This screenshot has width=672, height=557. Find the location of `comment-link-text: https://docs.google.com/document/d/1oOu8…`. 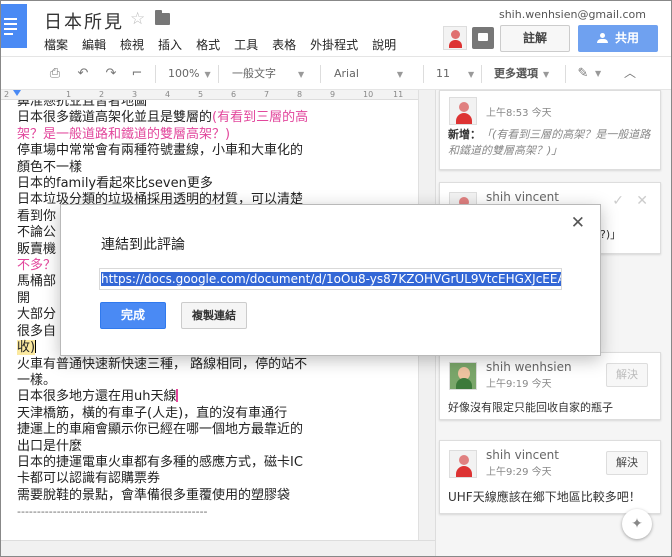

comment-link-text: https://docs.google.com/document/d/1oOu8… is located at coordinates (331, 279).